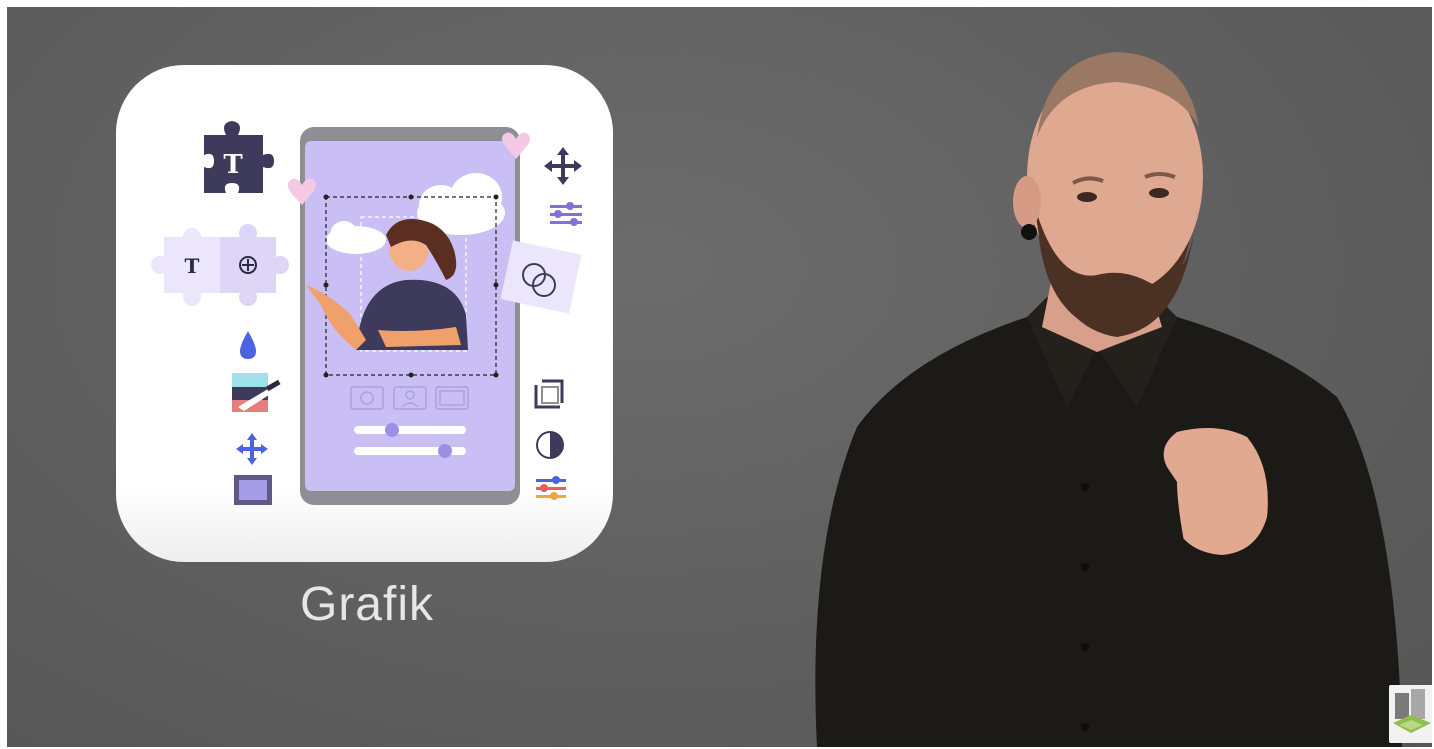 The image size is (1434, 749). What do you see at coordinates (566, 214) in the screenshot?
I see `sliders-icon` at bounding box center [566, 214].